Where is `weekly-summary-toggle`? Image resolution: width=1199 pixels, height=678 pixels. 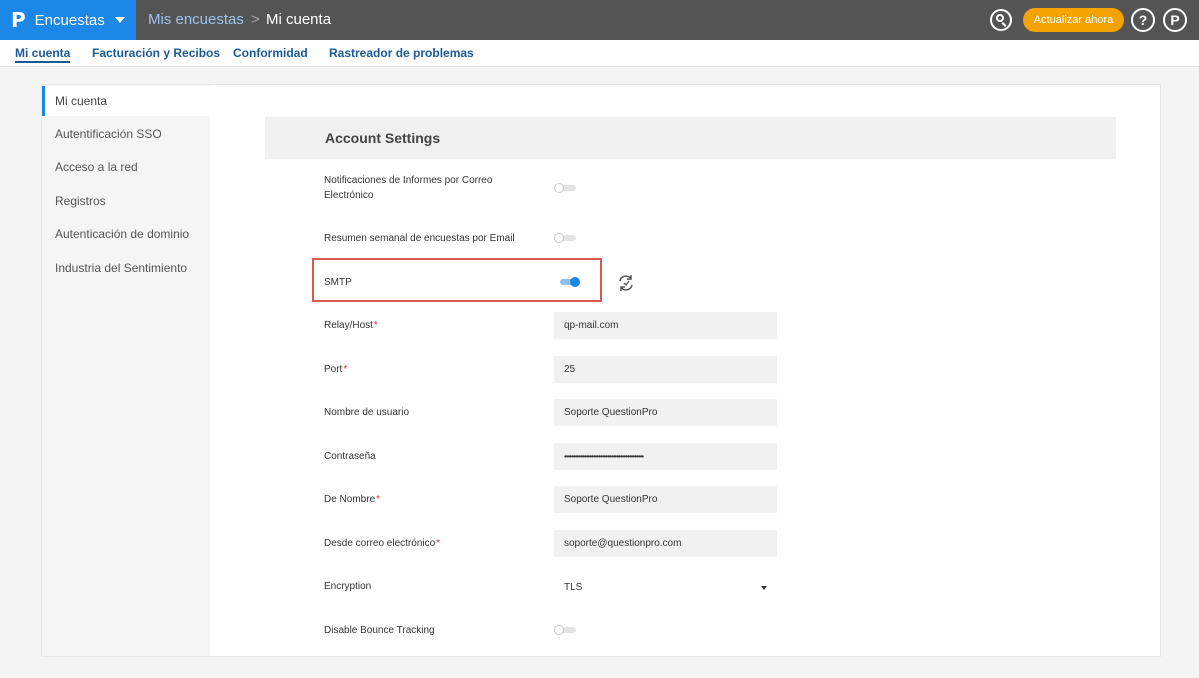
weekly-summary-toggle is located at coordinates (566, 238).